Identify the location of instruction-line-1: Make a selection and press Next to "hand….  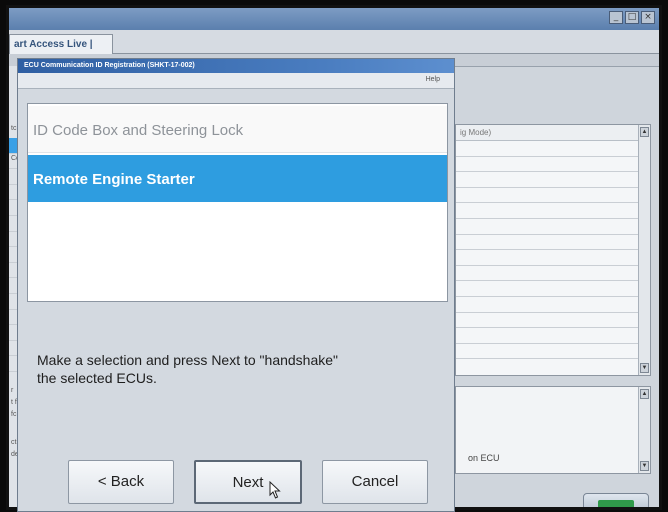
(187, 360).